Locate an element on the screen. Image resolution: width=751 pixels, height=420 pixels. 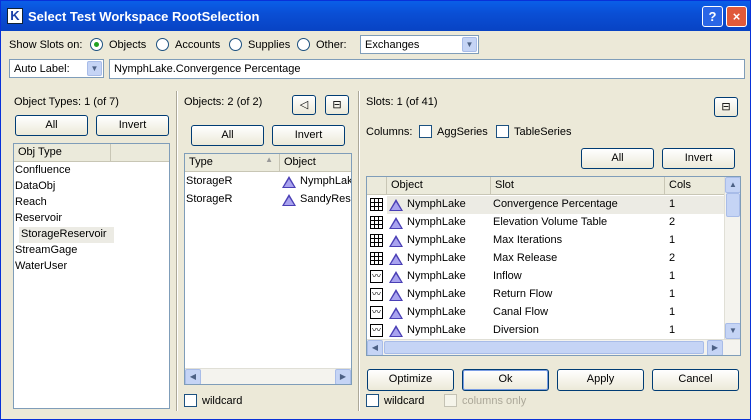
list-item: Reservoir is located at coordinates (90, 219).